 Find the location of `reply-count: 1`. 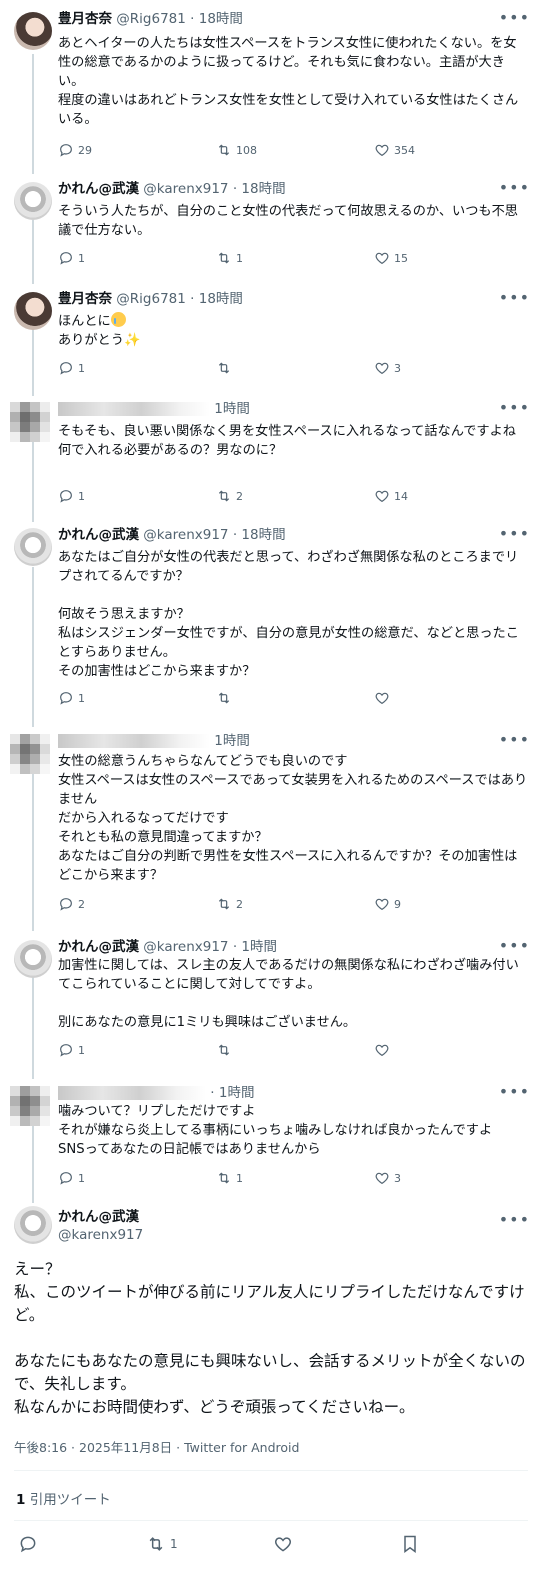

reply-count: 1 is located at coordinates (81, 1050).